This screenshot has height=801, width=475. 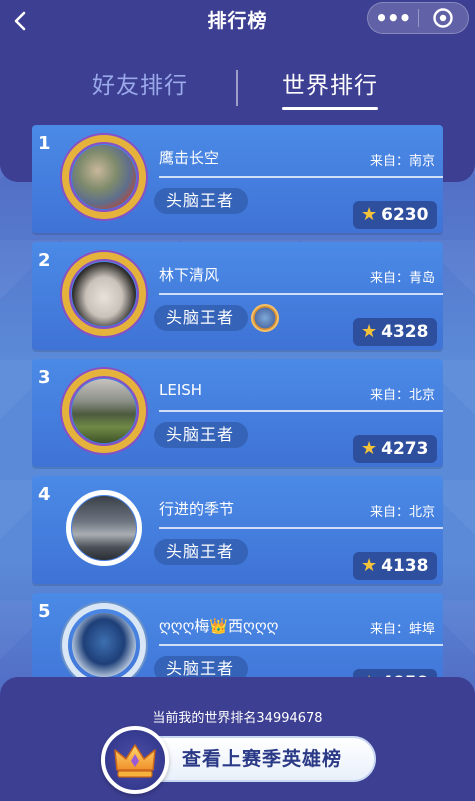 I want to click on player-name: LEISH, so click(x=181, y=390).